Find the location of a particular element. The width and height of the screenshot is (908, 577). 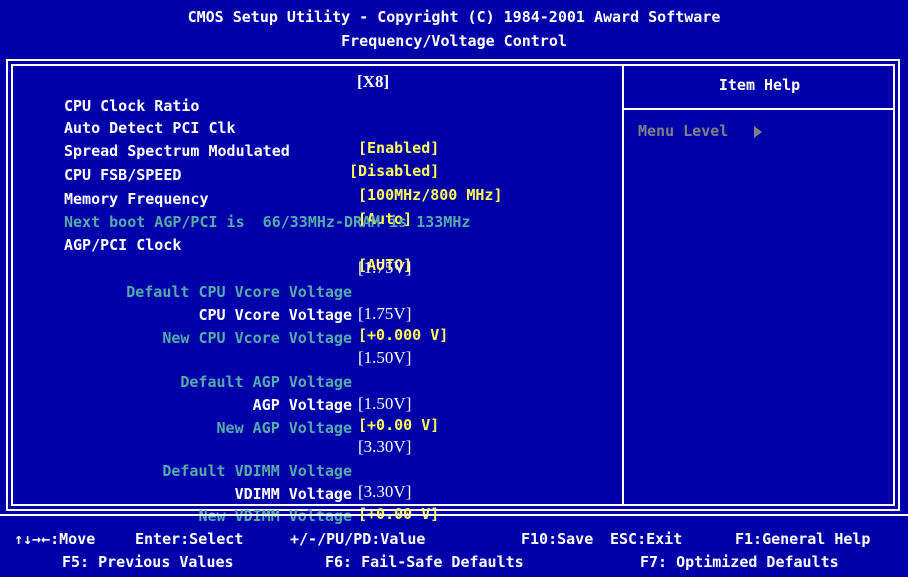

menu-level-label: Menu Level is located at coordinates (683, 131).